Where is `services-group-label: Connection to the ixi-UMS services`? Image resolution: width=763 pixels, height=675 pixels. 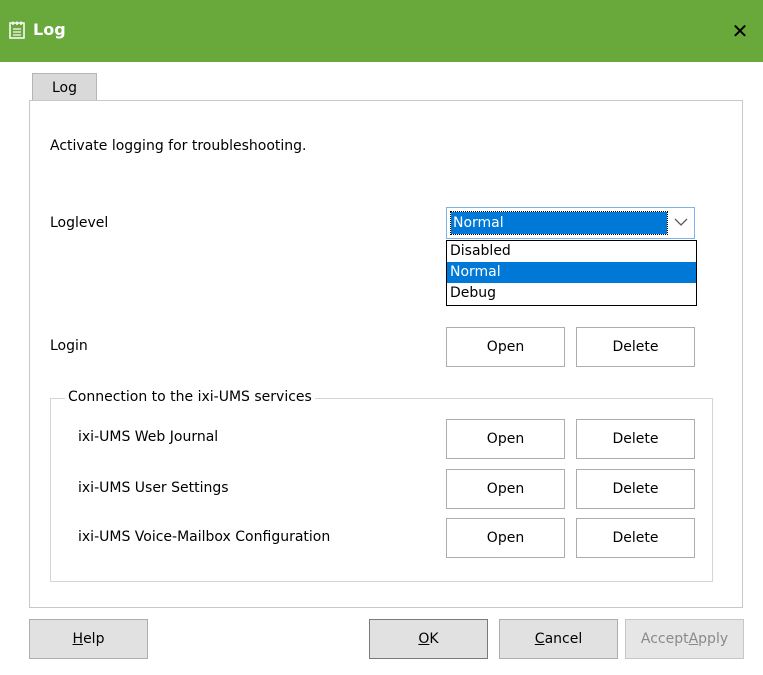 services-group-label: Connection to the ixi-UMS services is located at coordinates (190, 397).